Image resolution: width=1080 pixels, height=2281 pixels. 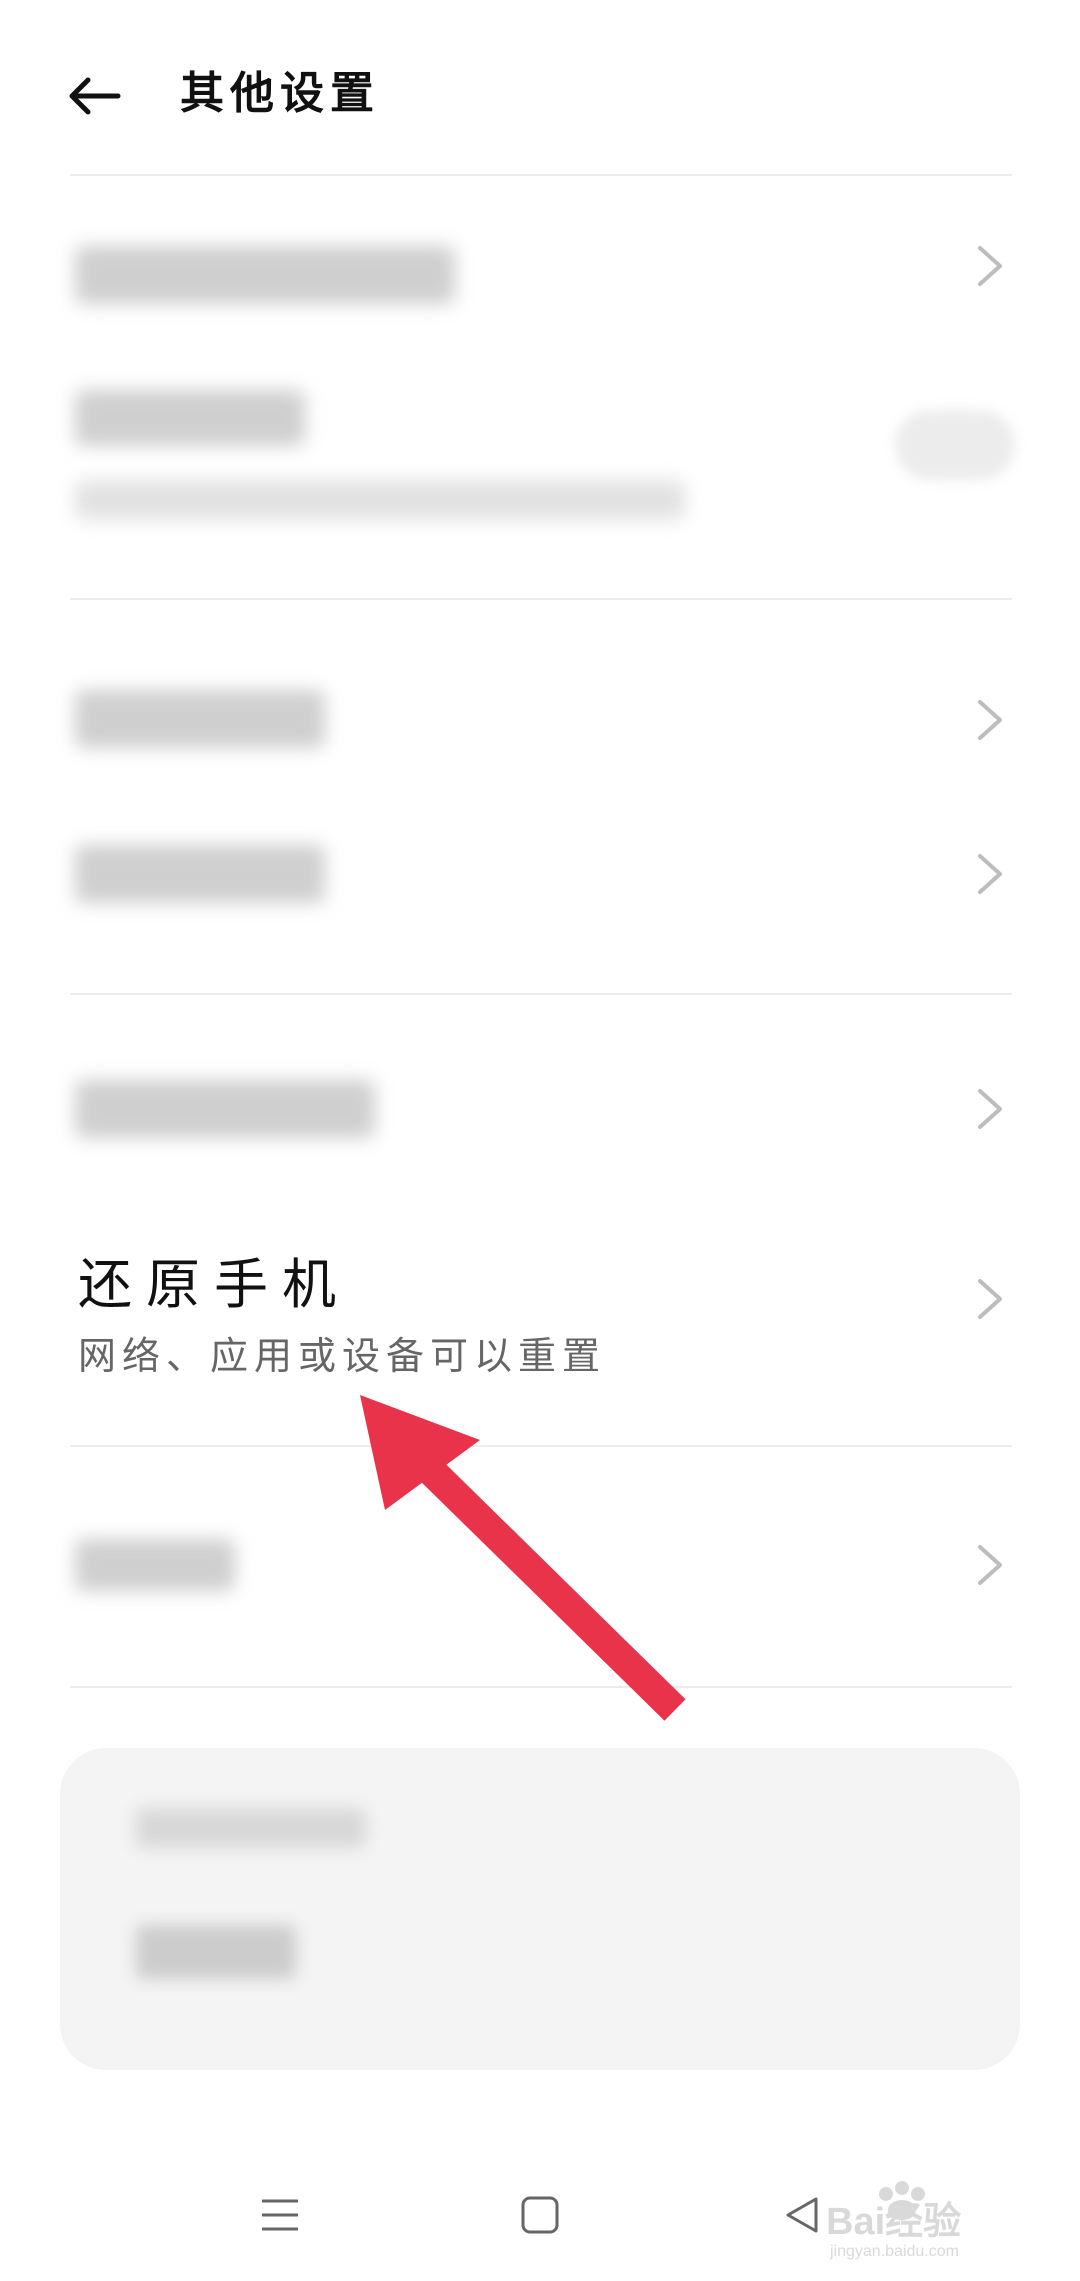 What do you see at coordinates (342, 1356) in the screenshot?
I see `reset-phone-subtitle: 网络、应用或设备可以重置` at bounding box center [342, 1356].